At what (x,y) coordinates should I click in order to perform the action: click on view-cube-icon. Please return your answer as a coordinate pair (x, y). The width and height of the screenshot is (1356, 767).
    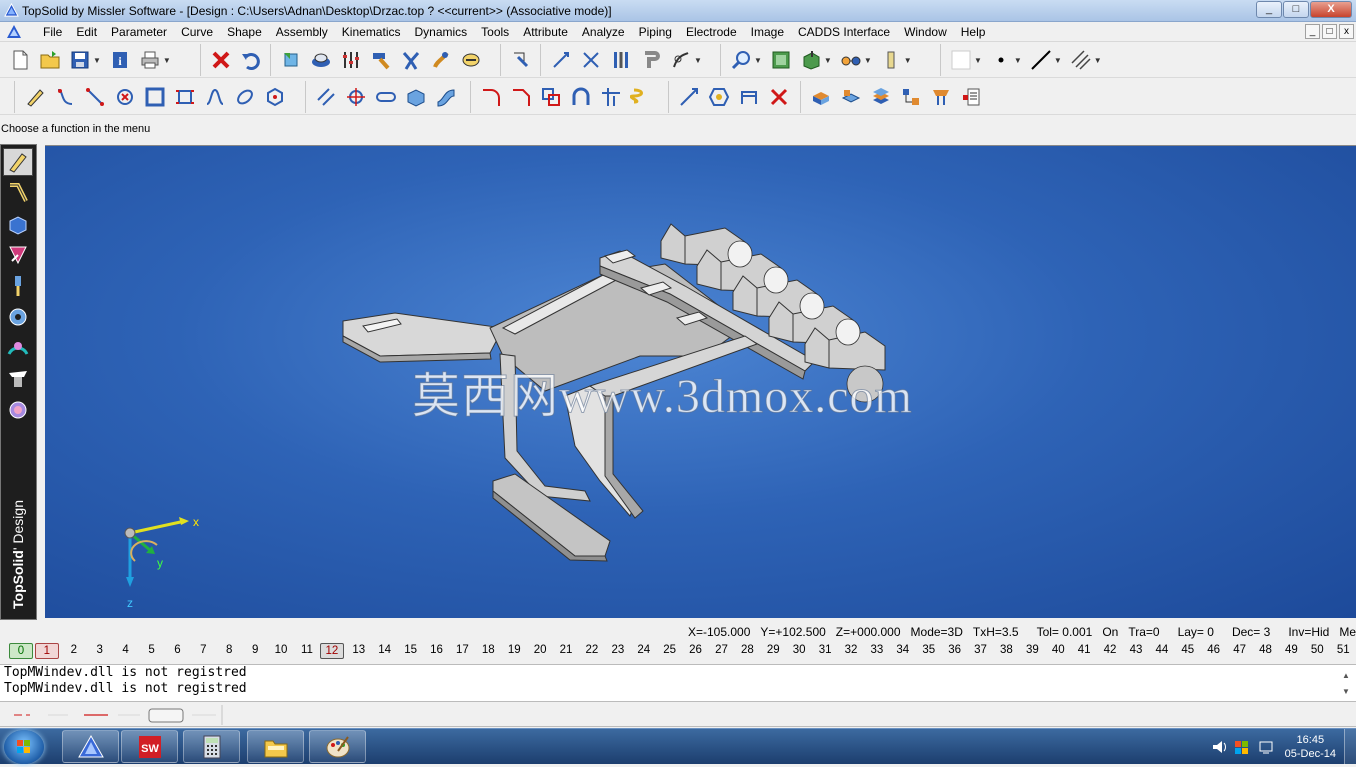
    Looking at the image, I should click on (811, 60).